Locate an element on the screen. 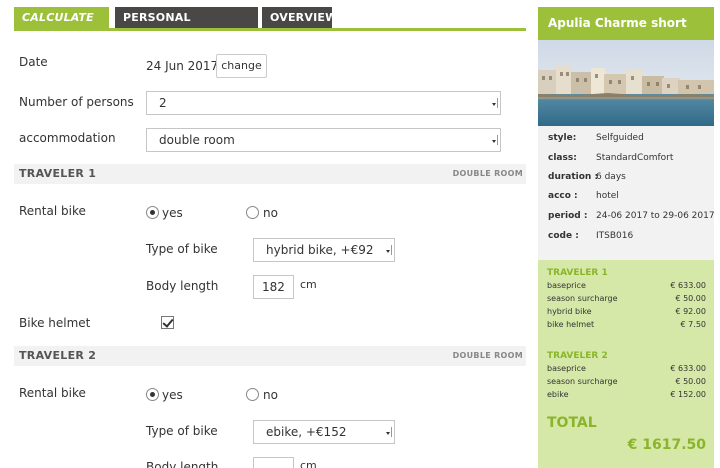  tab-calculate-price: CALCULATE PRICE is located at coordinates (61, 26).